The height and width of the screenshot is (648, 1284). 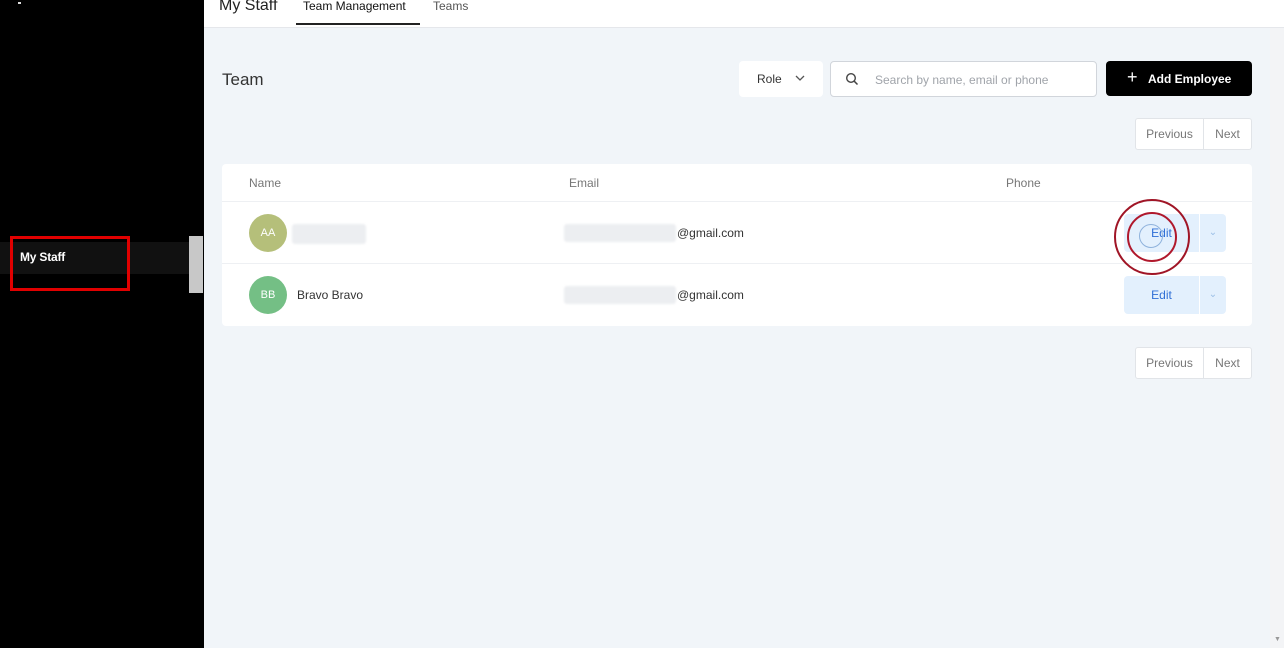 I want to click on add-employee-button: + Add Employee, so click(x=1179, y=78).